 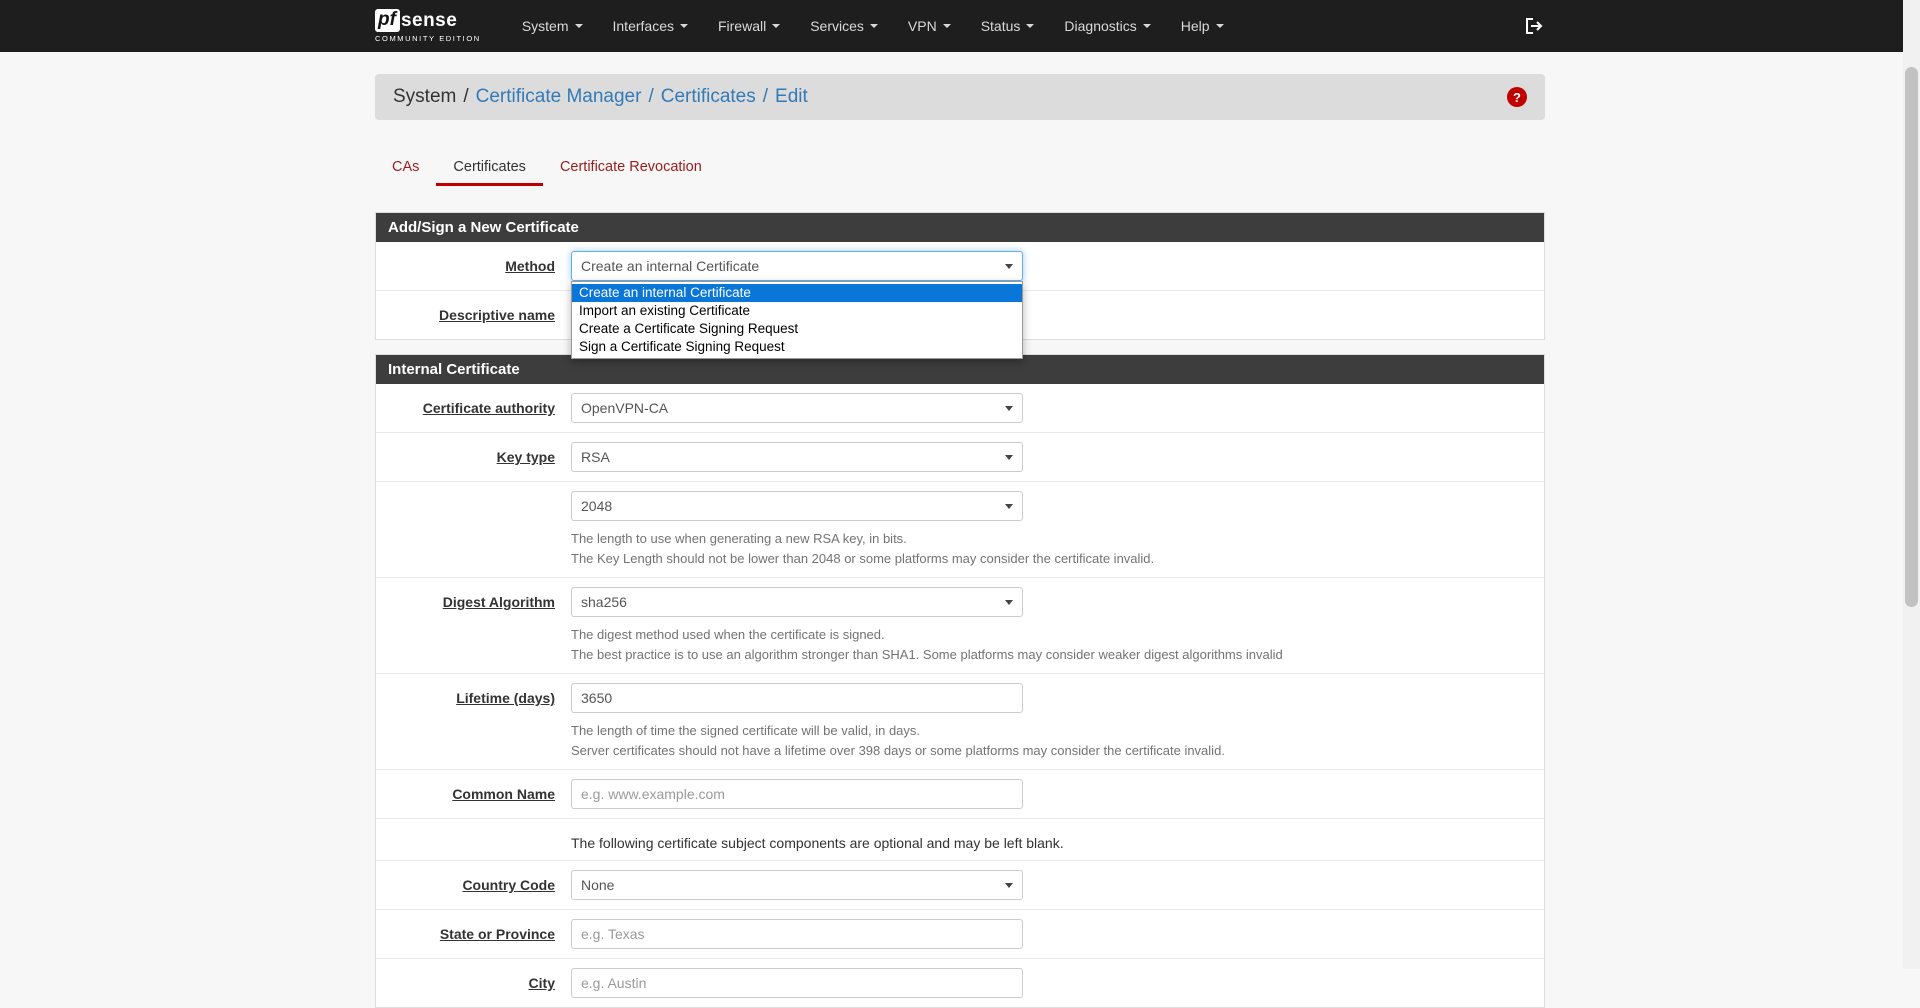 I want to click on form-row-country-code: Country Code None, so click(x=960, y=885).